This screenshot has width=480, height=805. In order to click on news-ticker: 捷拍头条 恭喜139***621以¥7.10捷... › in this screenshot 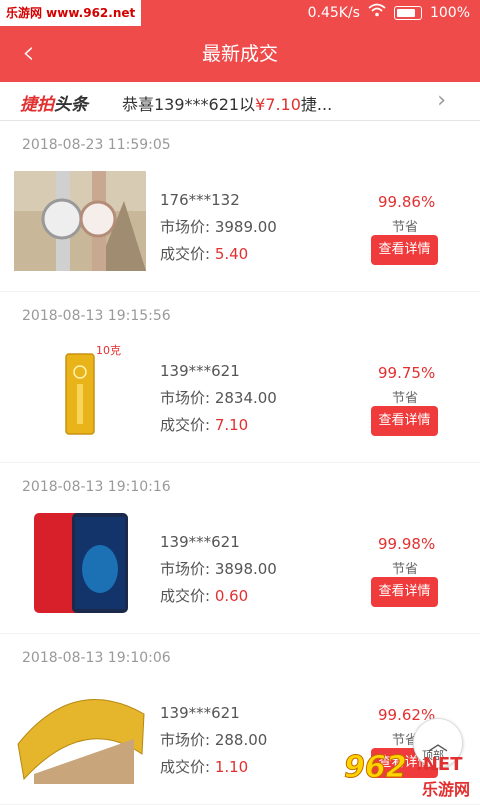, I will do `click(240, 101)`.